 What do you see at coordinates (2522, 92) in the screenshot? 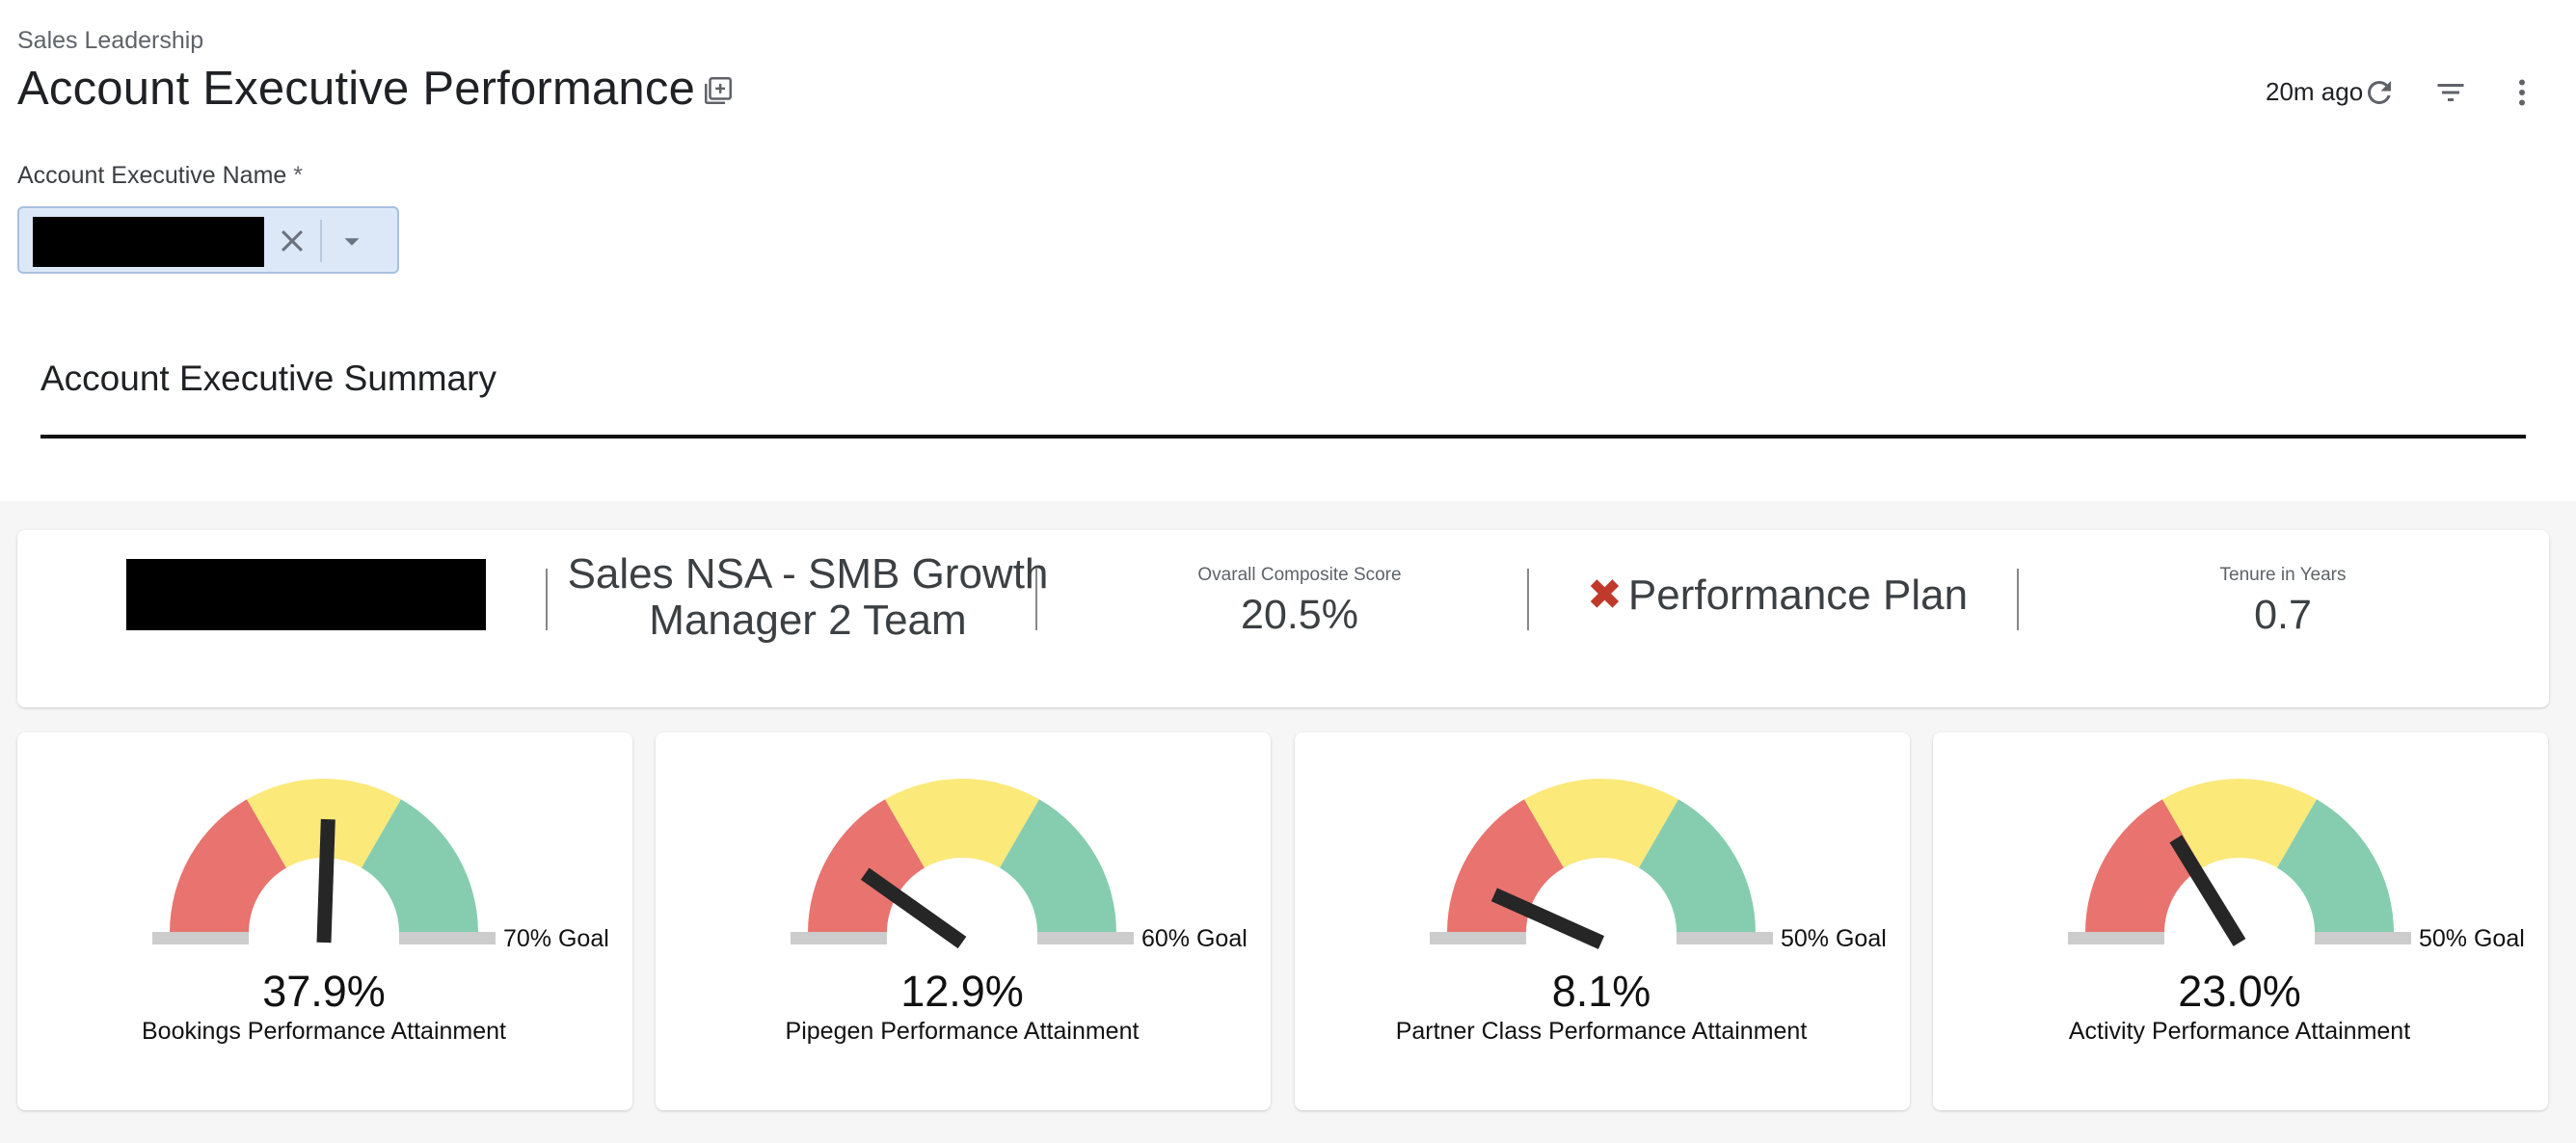
I see `more-vert-icon` at bounding box center [2522, 92].